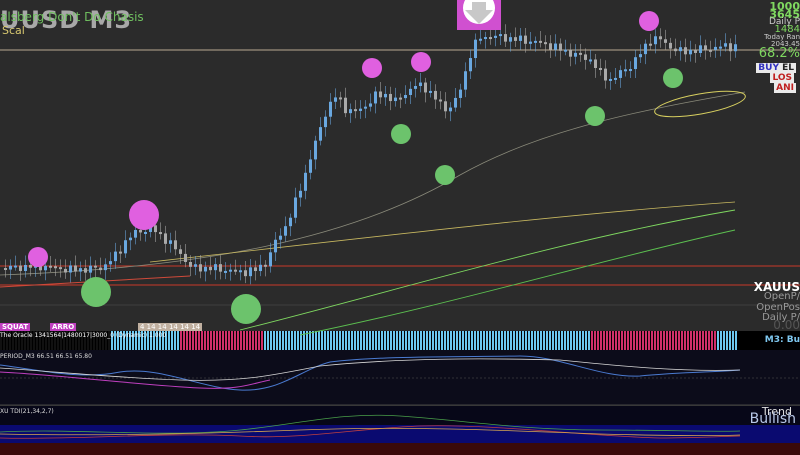  Describe the element at coordinates (400, 377) in the screenshot. I see `oscillator-pane-bg` at that location.